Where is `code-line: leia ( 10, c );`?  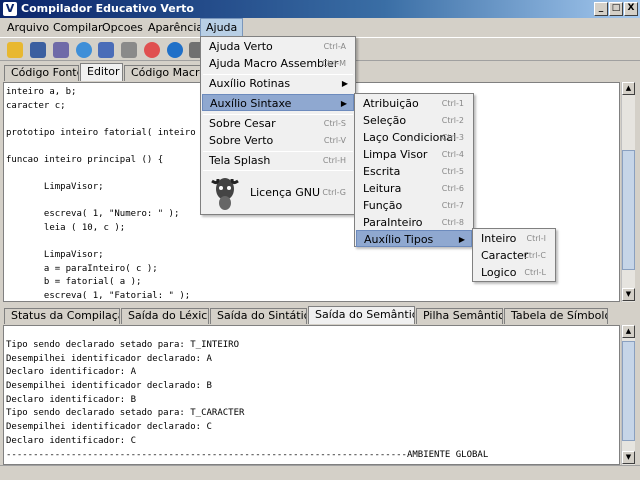 code-line: leia ( 10, c ); is located at coordinates (66, 227).